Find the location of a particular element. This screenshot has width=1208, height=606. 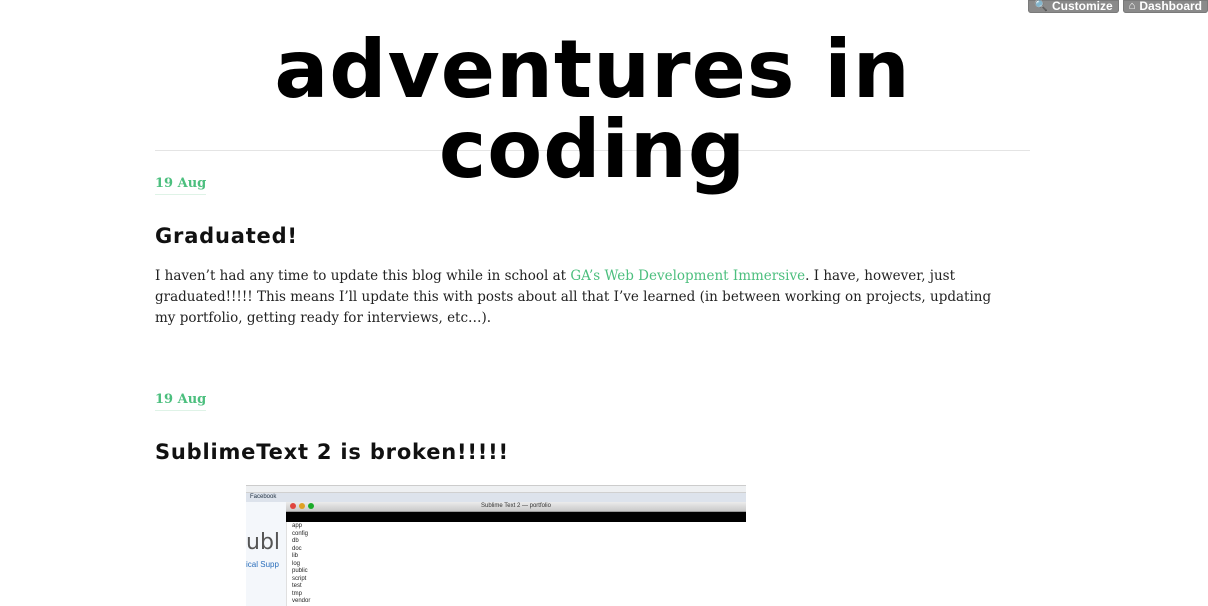

folder-item: lib is located at coordinates (295, 556).